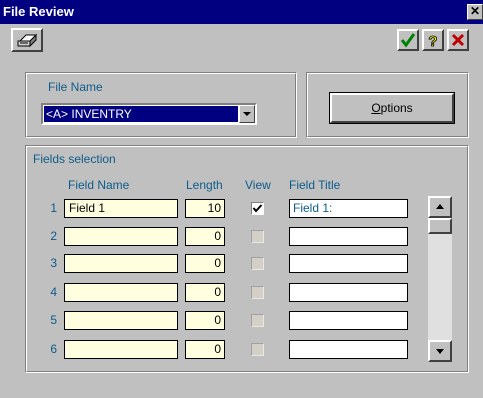 The image size is (483, 398). I want to click on scroll-thumb, so click(440, 226).